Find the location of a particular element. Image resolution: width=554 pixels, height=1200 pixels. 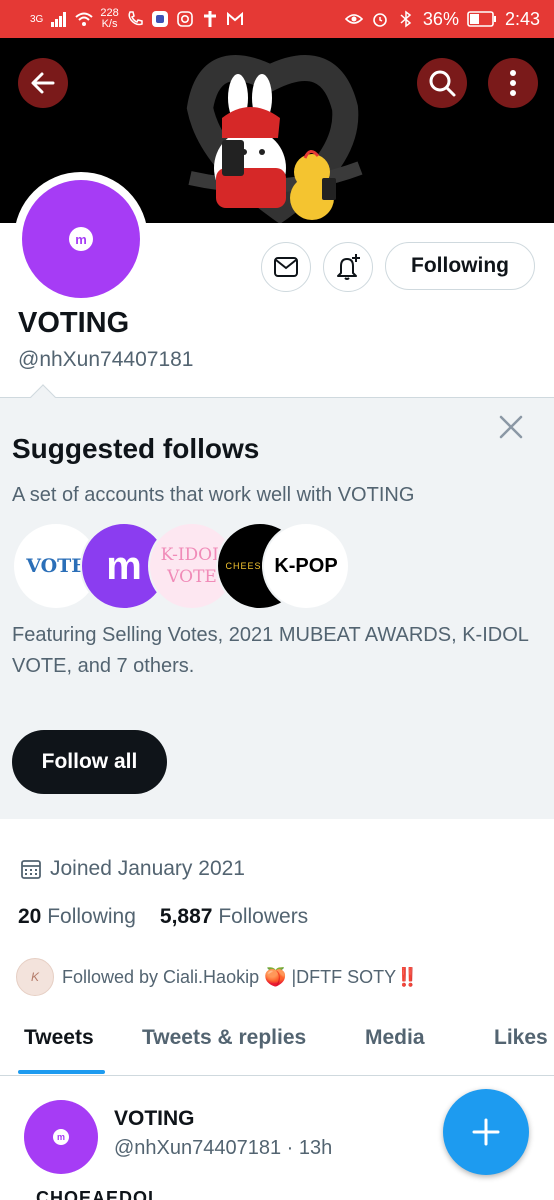

joined-date: Joined January 2021 is located at coordinates (132, 869).